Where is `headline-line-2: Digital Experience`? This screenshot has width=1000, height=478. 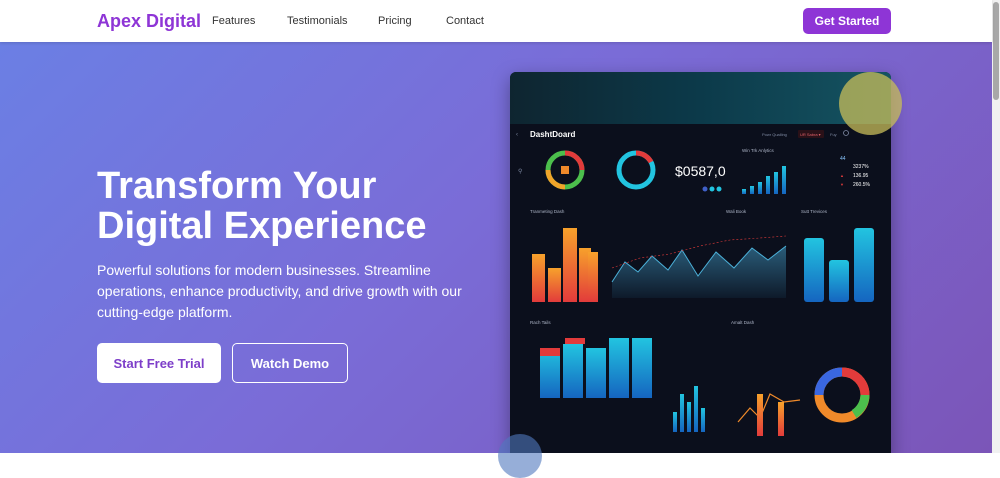
headline-line-2: Digital Experience is located at coordinates (262, 226).